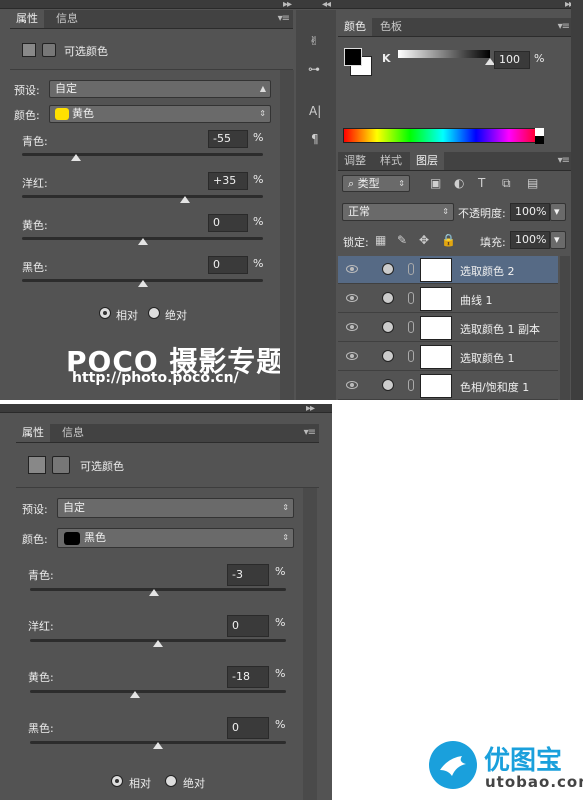 This screenshot has height=800, width=583. Describe the element at coordinates (160, 89) in the screenshot. I see `preset-dropdown: 自定 ▲` at that location.